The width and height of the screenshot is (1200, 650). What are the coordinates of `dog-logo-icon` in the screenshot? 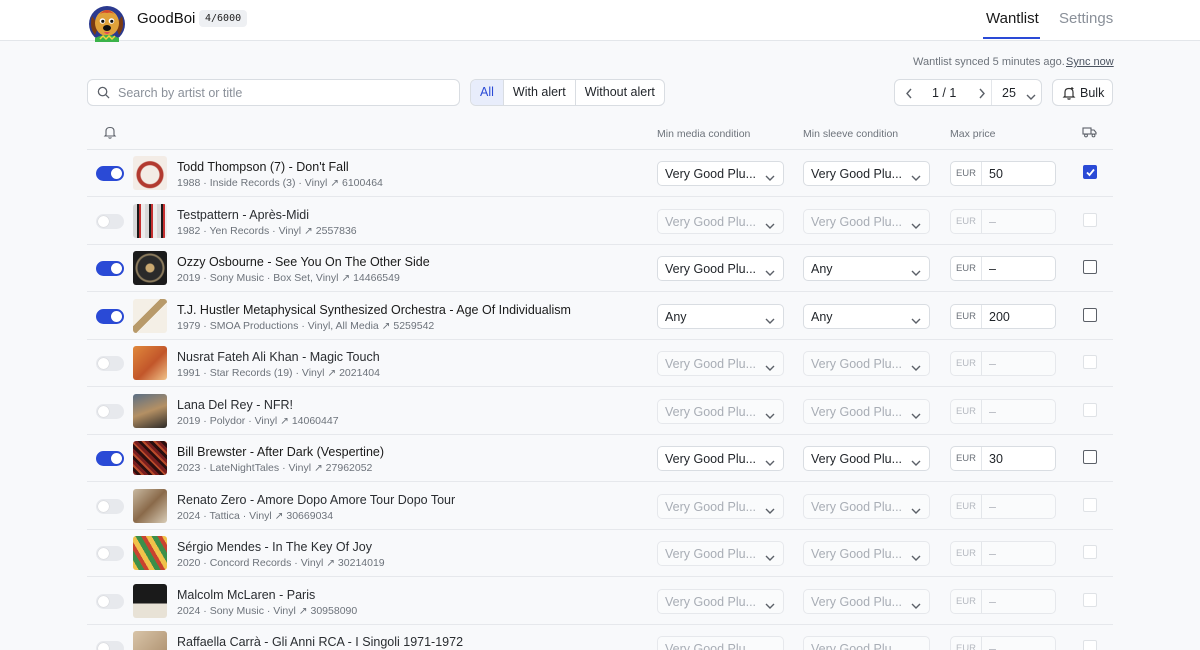 It's located at (107, 23).